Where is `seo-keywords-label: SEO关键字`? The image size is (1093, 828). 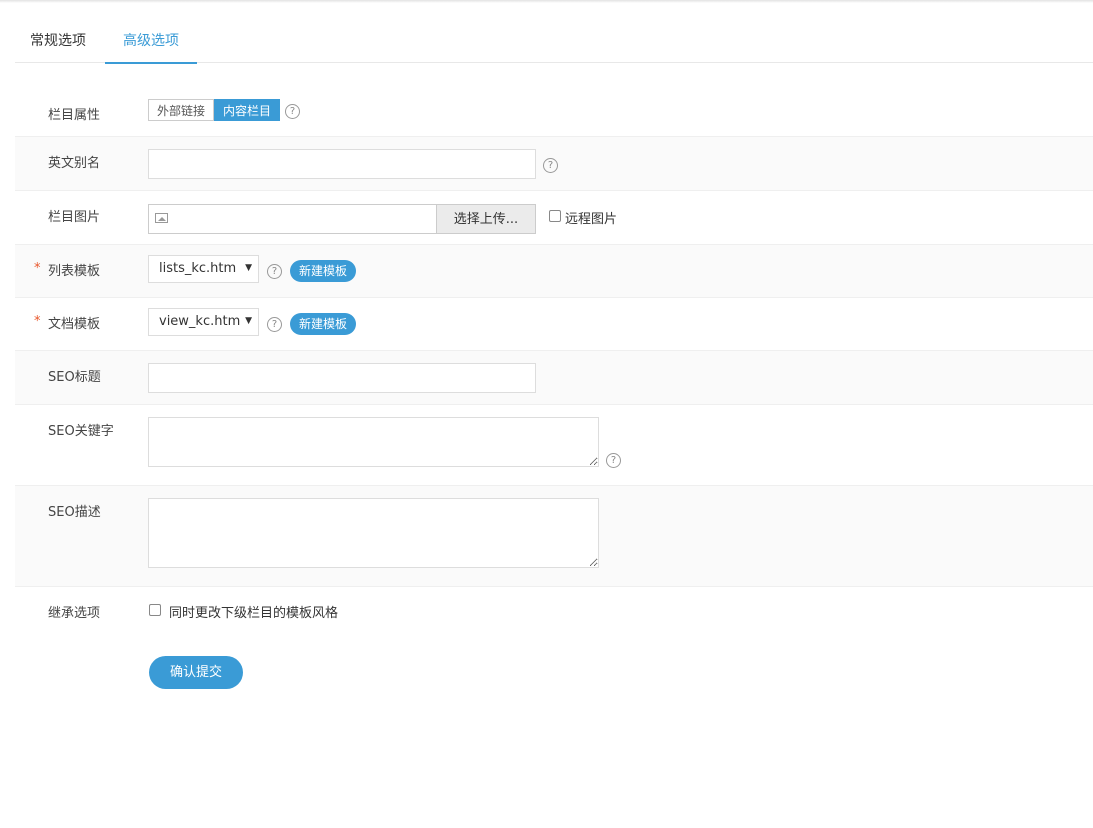
seo-keywords-label: SEO关键字 is located at coordinates (81, 431).